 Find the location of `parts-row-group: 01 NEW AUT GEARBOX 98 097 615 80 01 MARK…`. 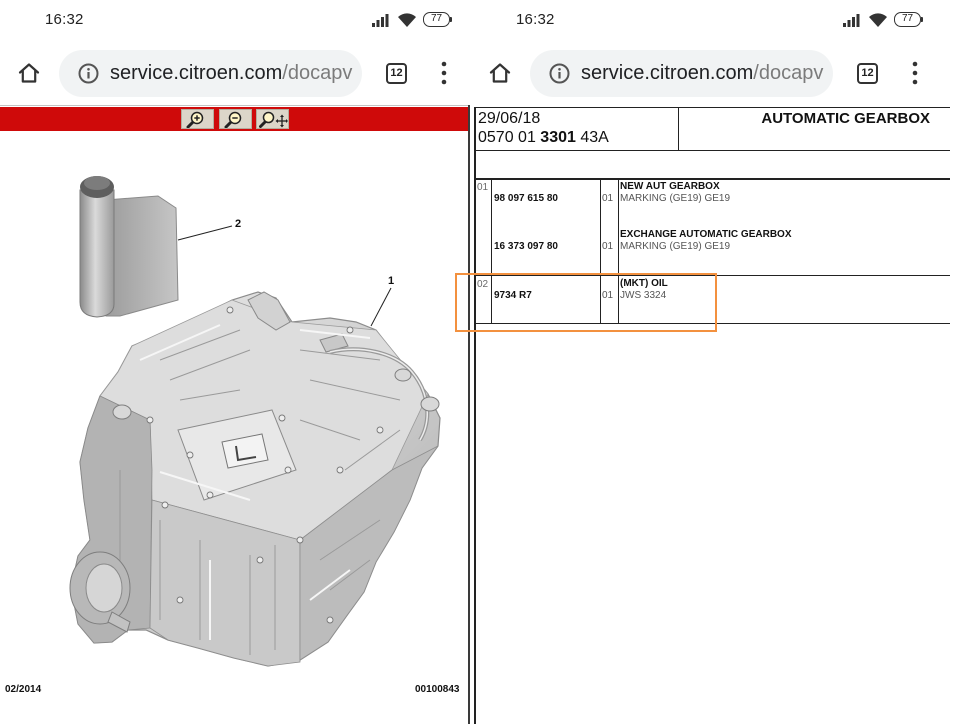

parts-row-group: 01 NEW AUT GEARBOX 98 097 615 80 01 MARK… is located at coordinates (713, 226).